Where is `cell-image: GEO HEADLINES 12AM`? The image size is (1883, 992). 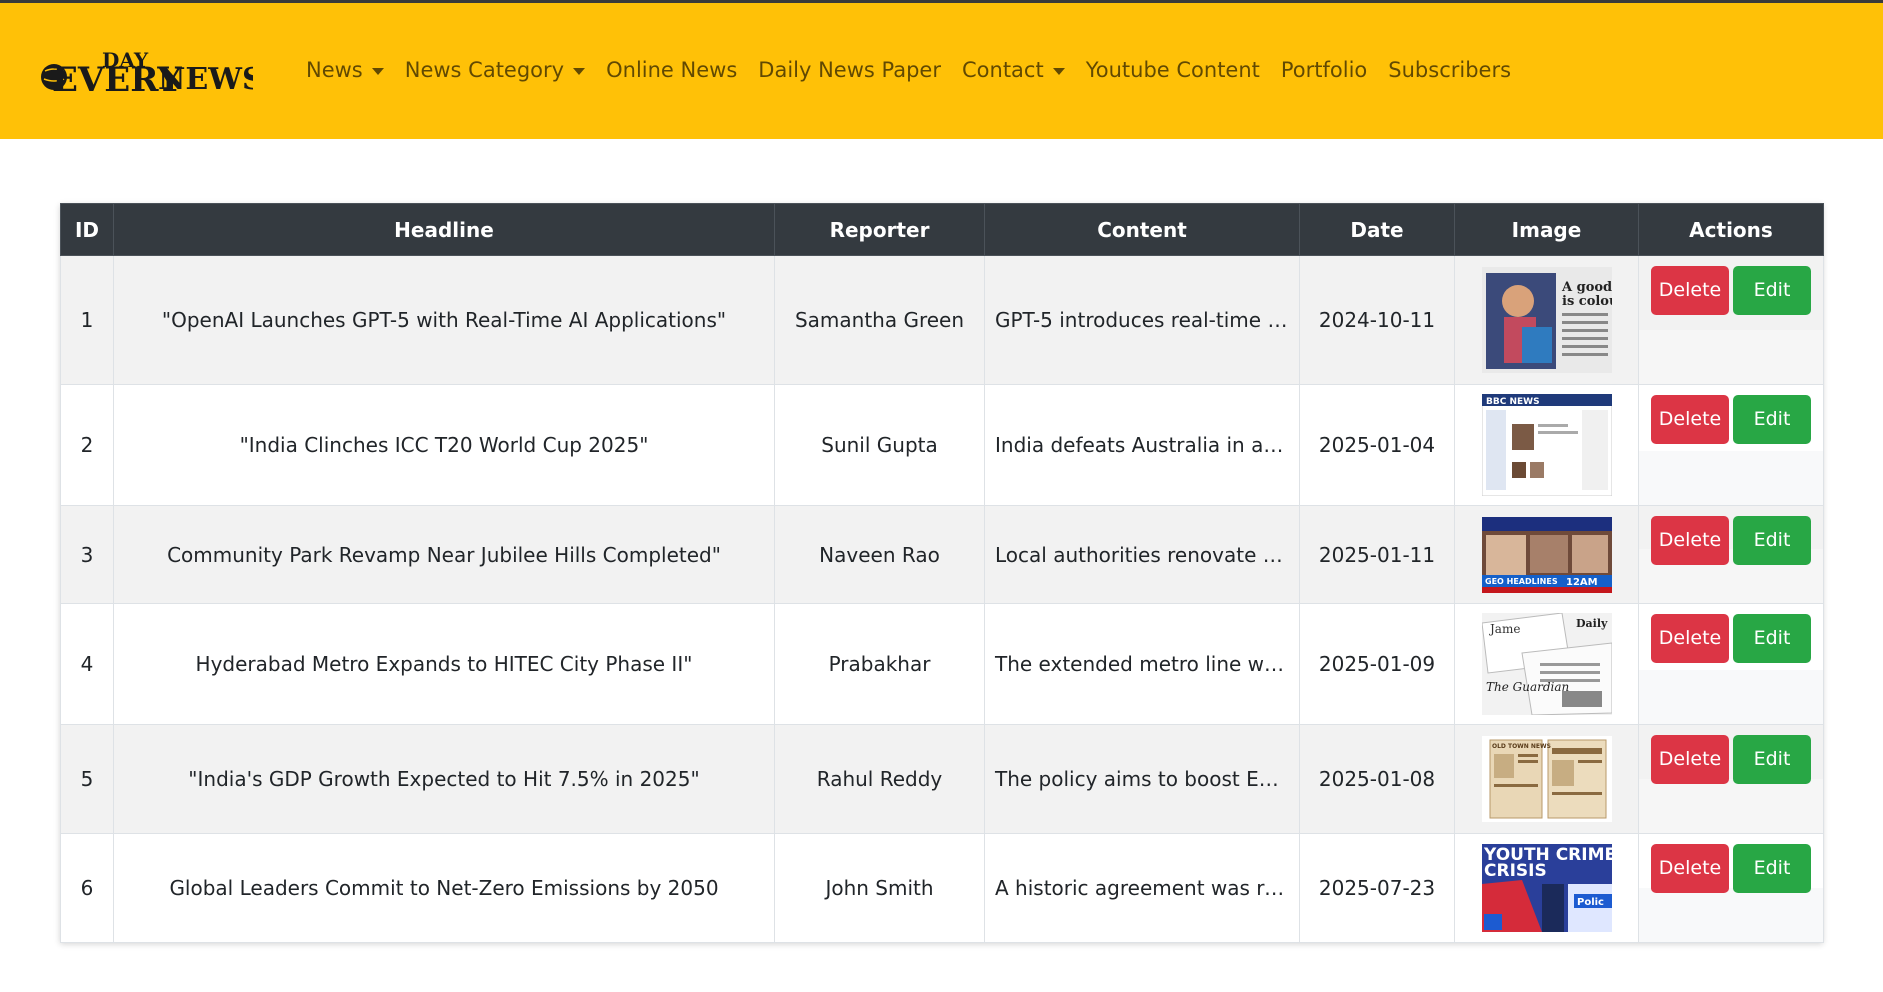
cell-image: GEO HEADLINES 12AM is located at coordinates (1546, 554).